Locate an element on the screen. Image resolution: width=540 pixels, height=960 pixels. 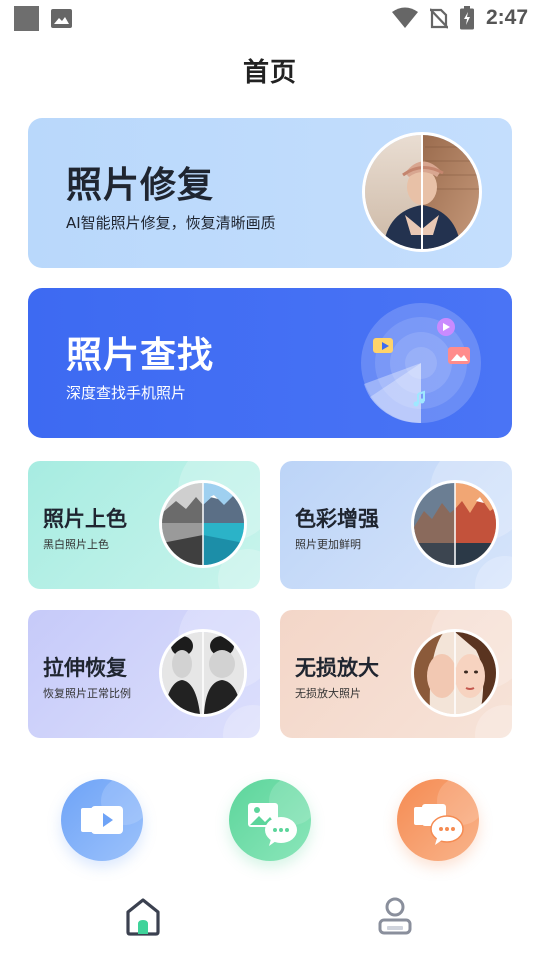
battery-charging-icon is located at coordinates (466, 18).